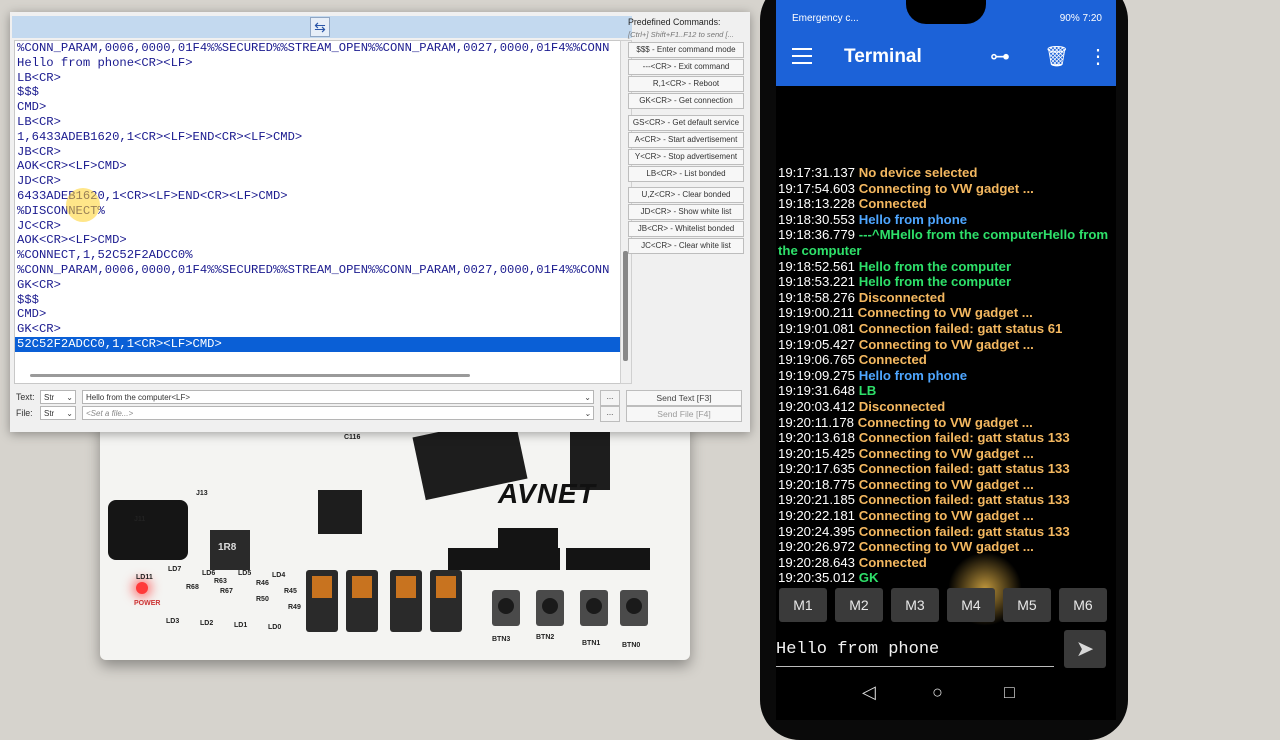  What do you see at coordinates (817, 438) in the screenshot?
I see `log-timestamp: 19:20:13.618` at bounding box center [817, 438].